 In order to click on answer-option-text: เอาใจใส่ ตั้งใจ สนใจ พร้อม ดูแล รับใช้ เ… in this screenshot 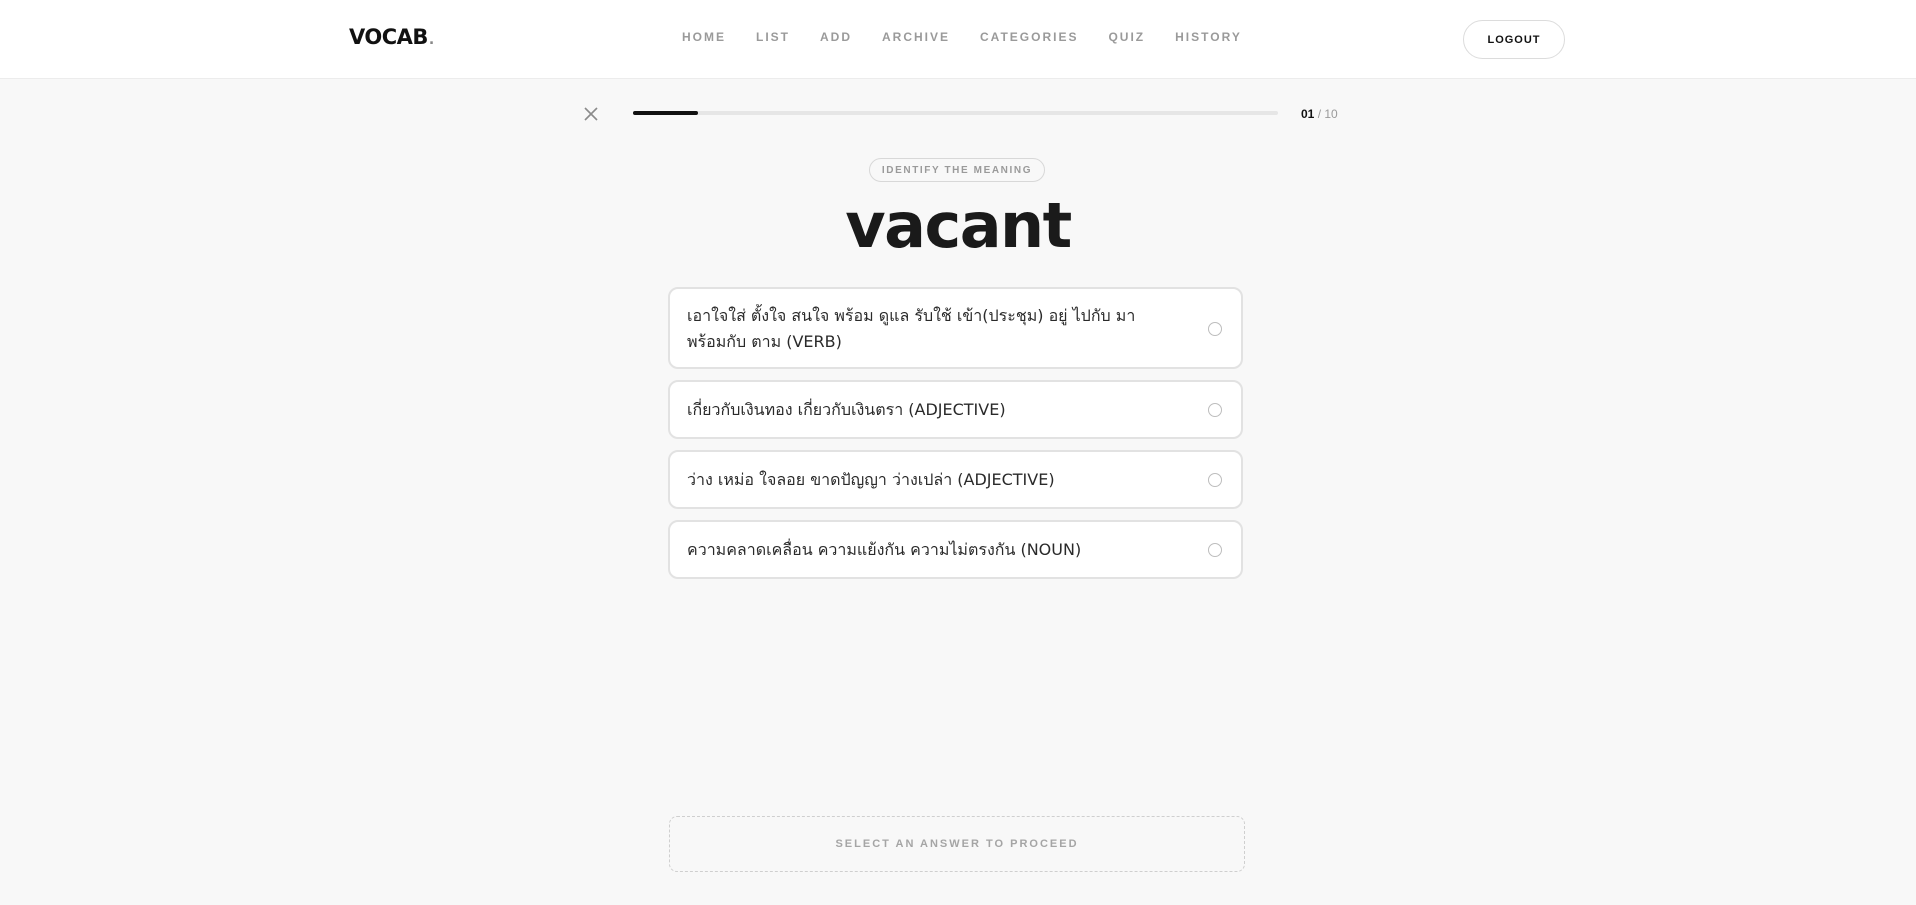, I will do `click(911, 328)`.